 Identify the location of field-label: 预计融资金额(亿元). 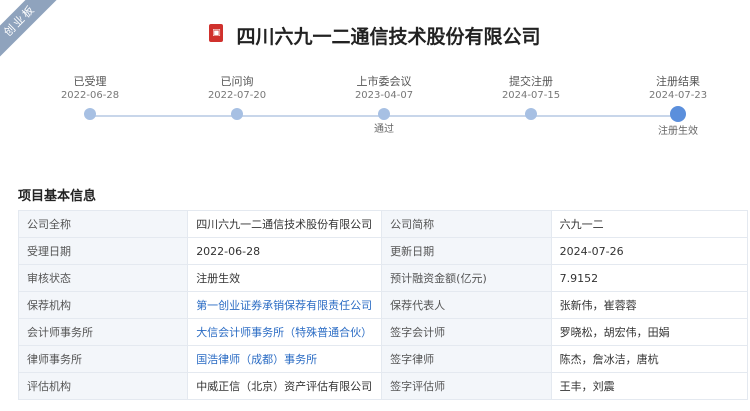
(466, 278).